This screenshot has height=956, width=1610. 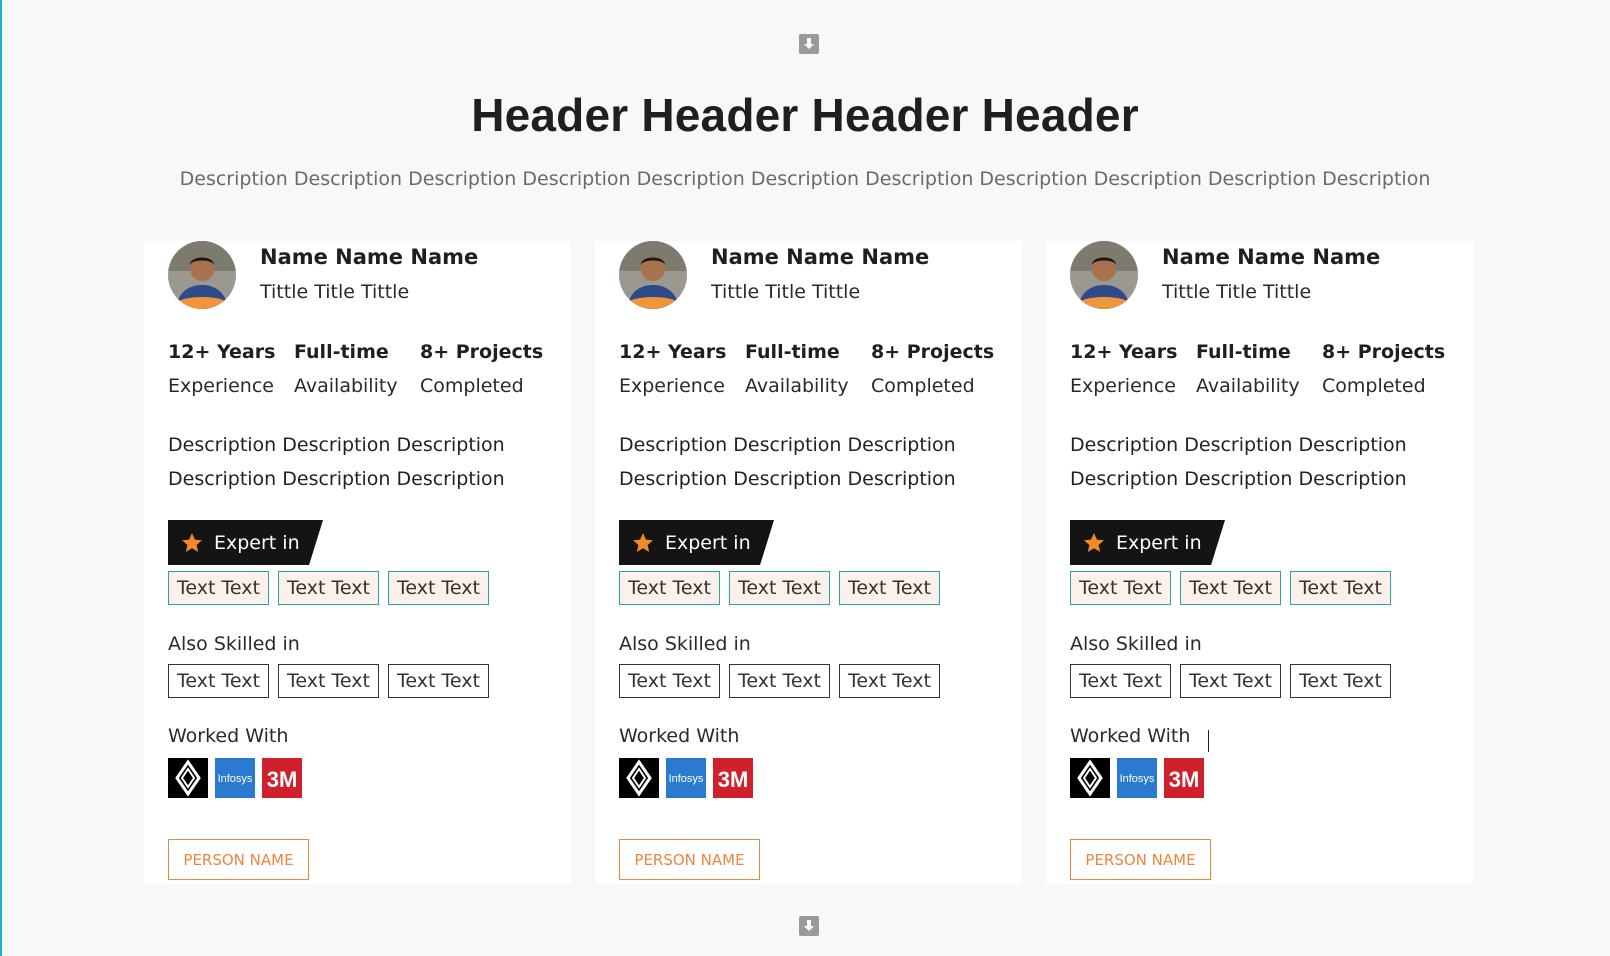 What do you see at coordinates (1384, 352) in the screenshot?
I see `stat-value: 8+ Projects` at bounding box center [1384, 352].